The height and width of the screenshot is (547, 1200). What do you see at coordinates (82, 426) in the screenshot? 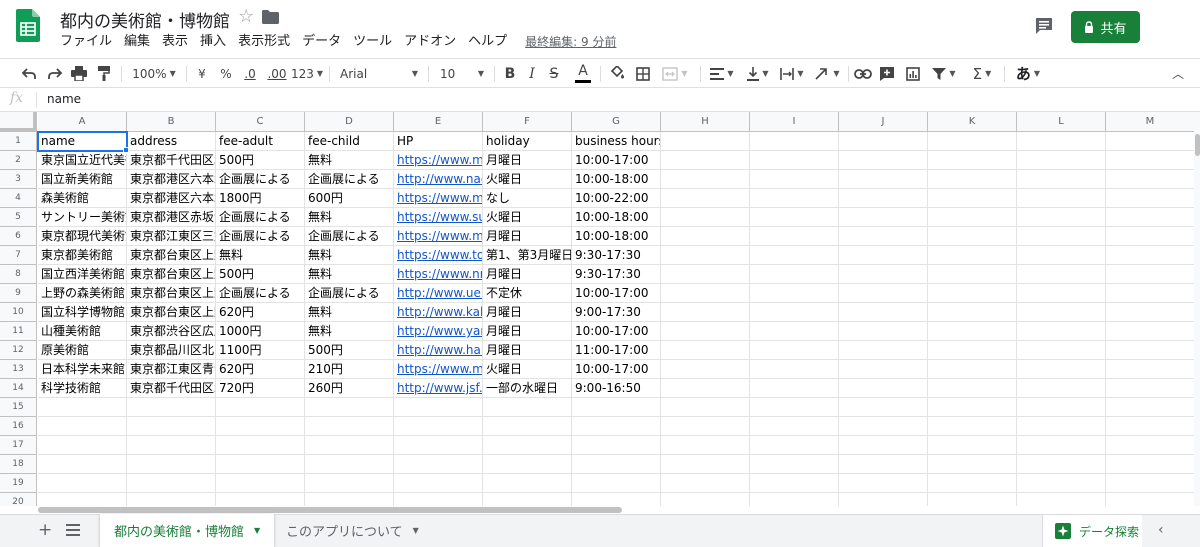
I see `cell-a16` at bounding box center [82, 426].